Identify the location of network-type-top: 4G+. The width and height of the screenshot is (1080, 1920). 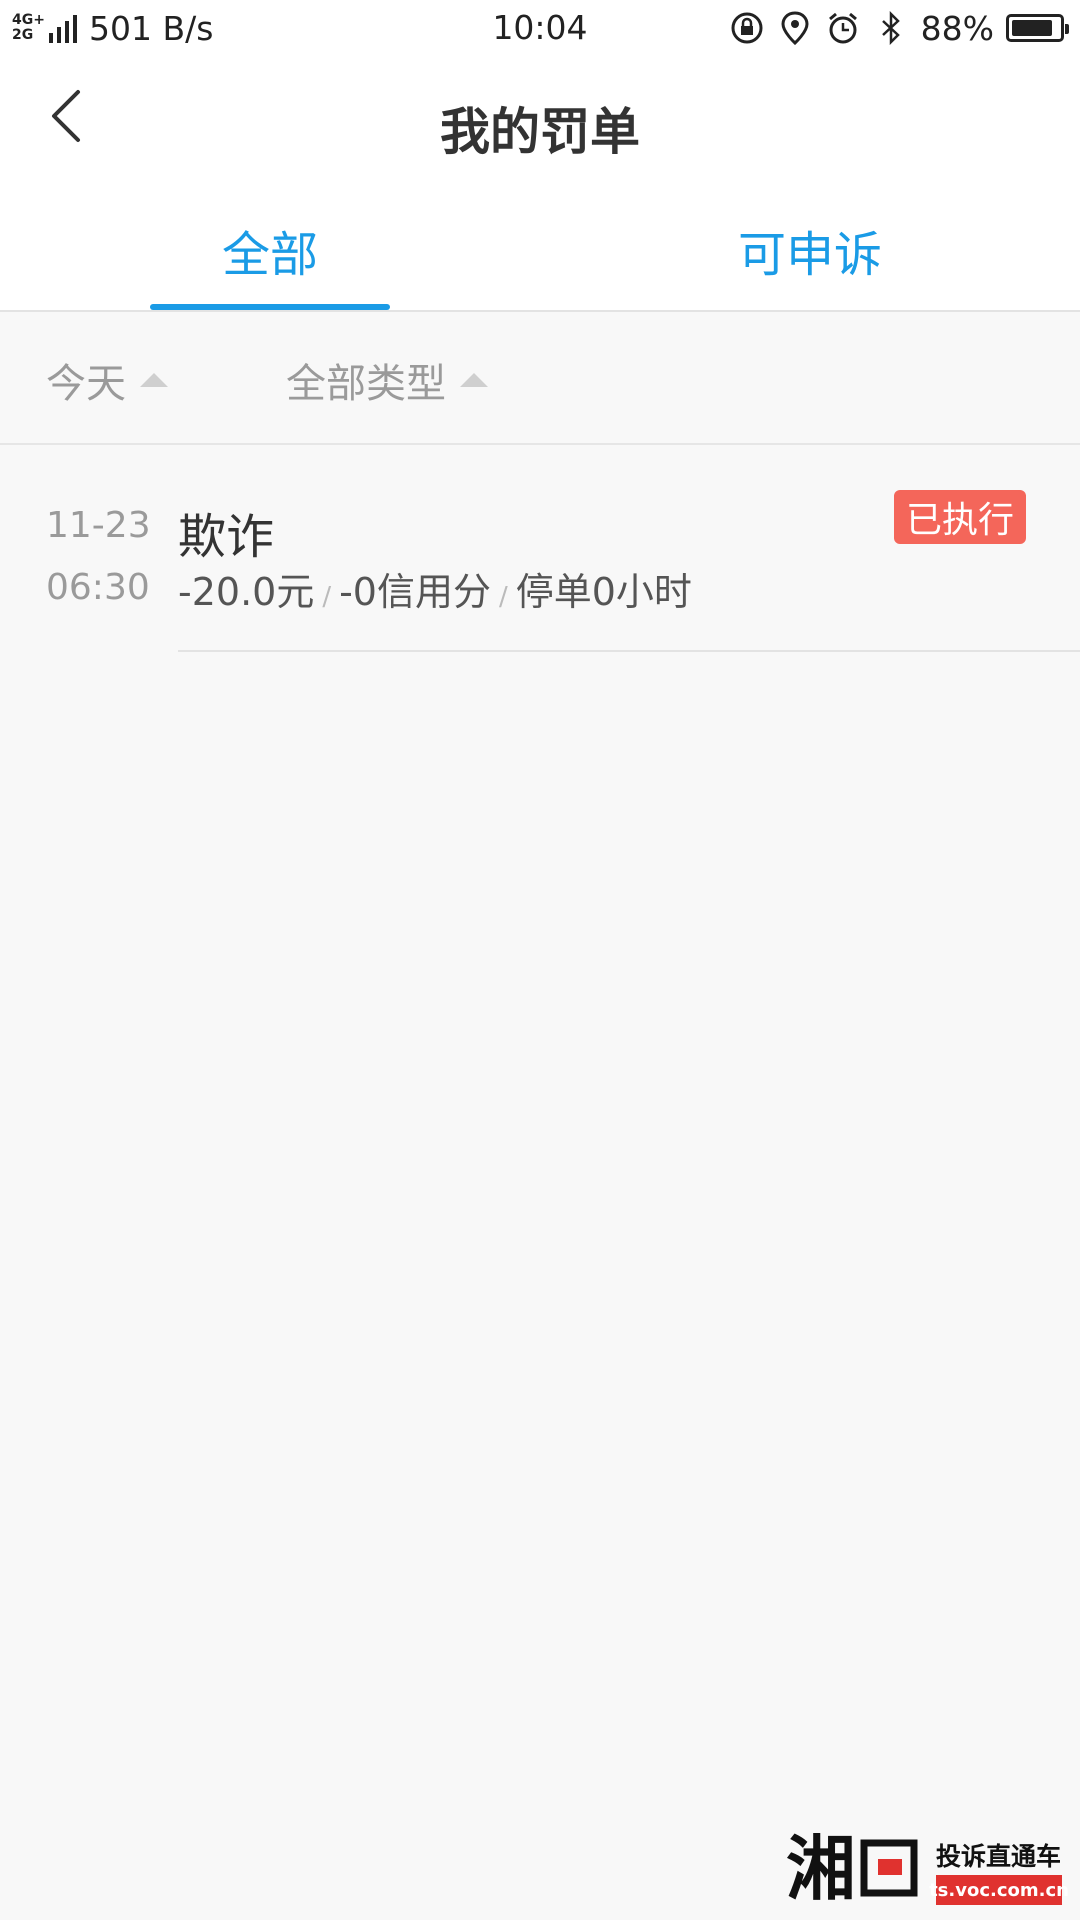
(28, 20).